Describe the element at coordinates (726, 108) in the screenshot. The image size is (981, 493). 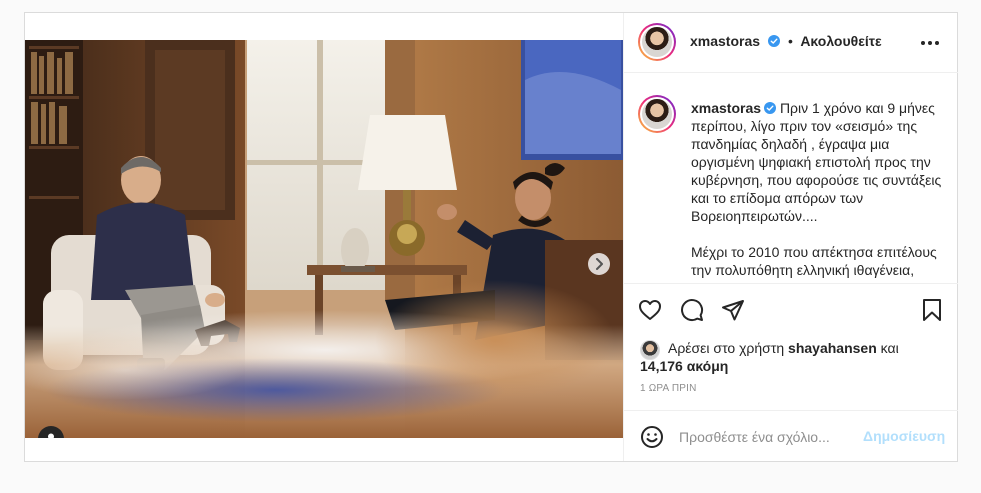
I see `caption-username: xmastoras` at that location.